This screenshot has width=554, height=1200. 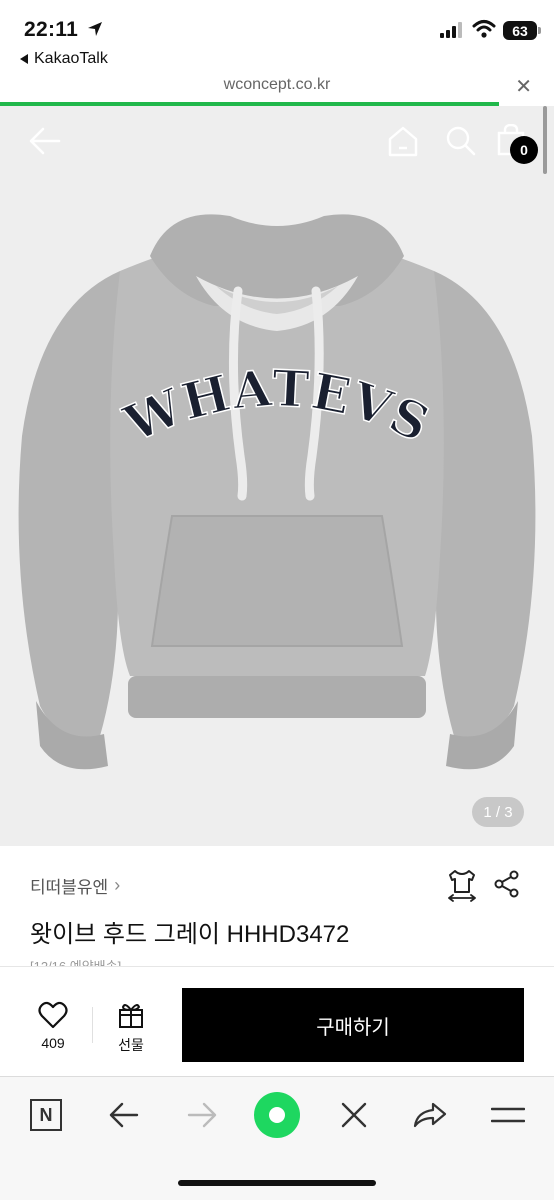 What do you see at coordinates (45, 141) in the screenshot?
I see `back-arrow-icon` at bounding box center [45, 141].